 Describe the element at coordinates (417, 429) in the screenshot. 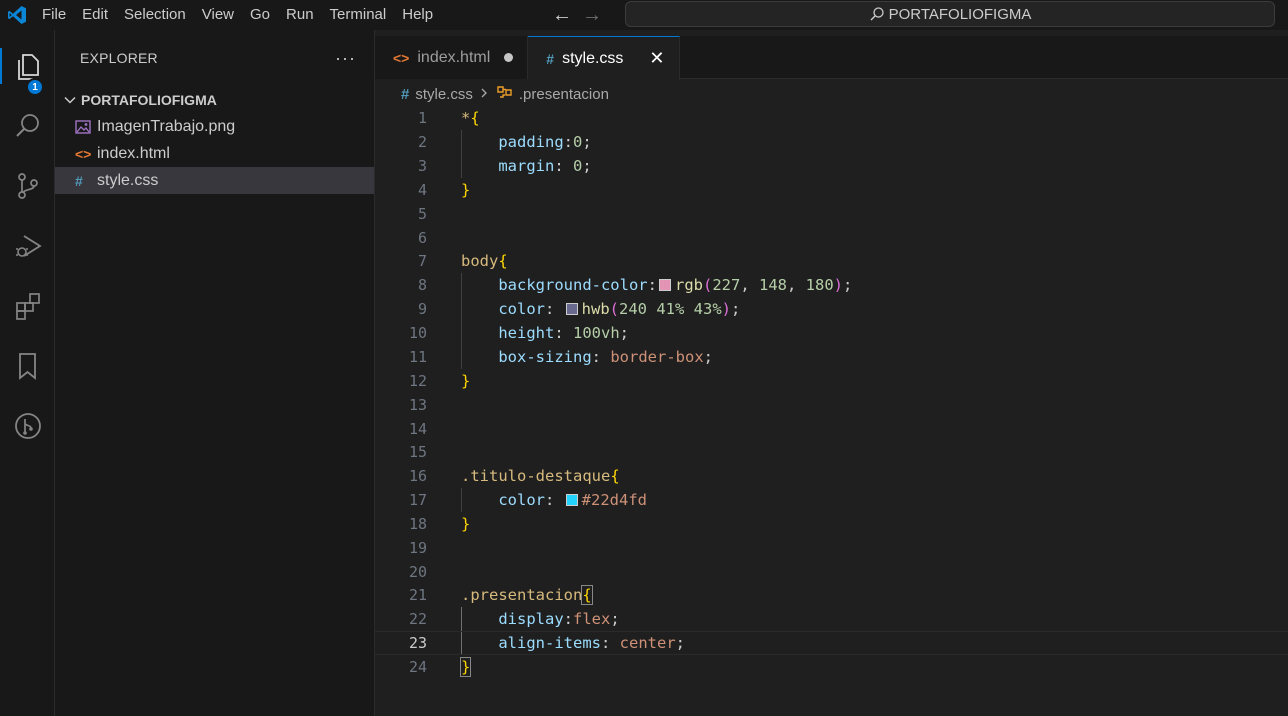

I see `line-number: 14` at that location.